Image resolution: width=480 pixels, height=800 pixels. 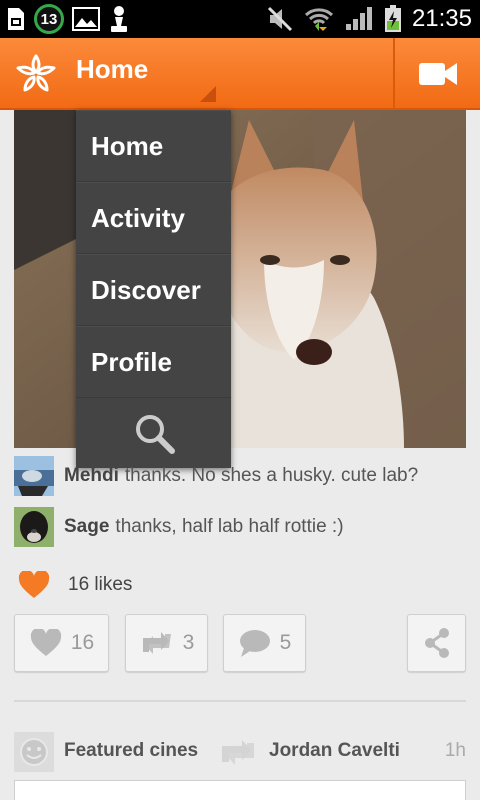 I want to click on featured-avatar-icon, so click(x=34, y=752).